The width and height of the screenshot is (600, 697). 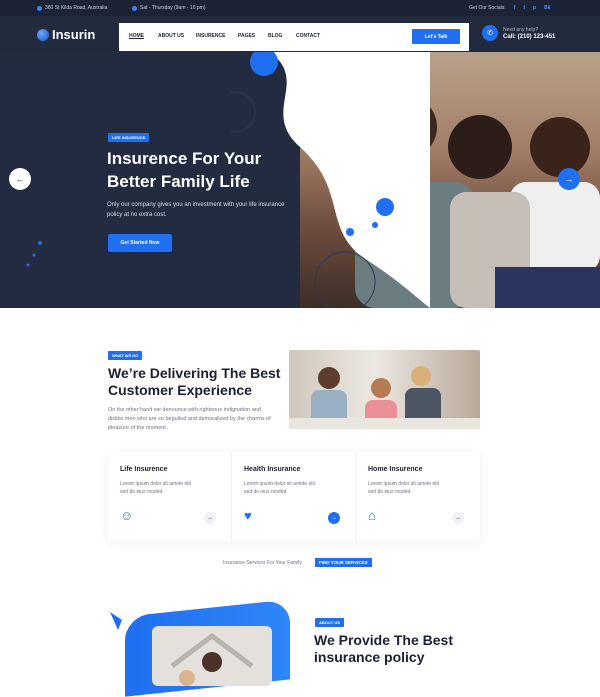 I want to click on facebook-icon: f, so click(x=515, y=8).